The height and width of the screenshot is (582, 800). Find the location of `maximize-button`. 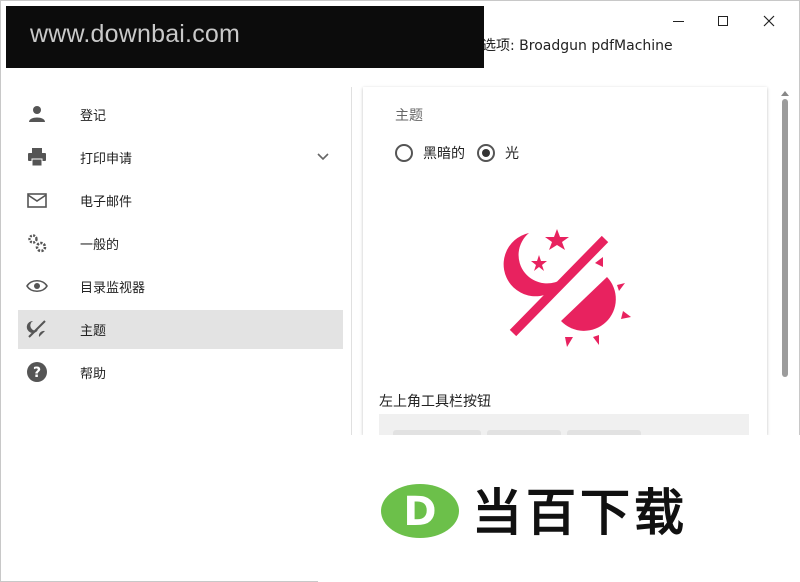

maximize-button is located at coordinates (723, 21).